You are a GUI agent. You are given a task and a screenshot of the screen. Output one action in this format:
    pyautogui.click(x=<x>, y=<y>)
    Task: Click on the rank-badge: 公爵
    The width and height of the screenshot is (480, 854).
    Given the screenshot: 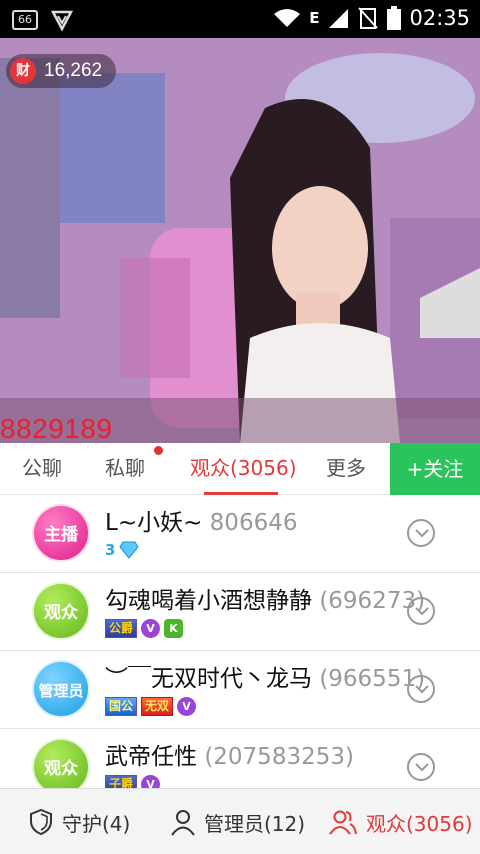 What is the action you would take?
    pyautogui.click(x=121, y=628)
    